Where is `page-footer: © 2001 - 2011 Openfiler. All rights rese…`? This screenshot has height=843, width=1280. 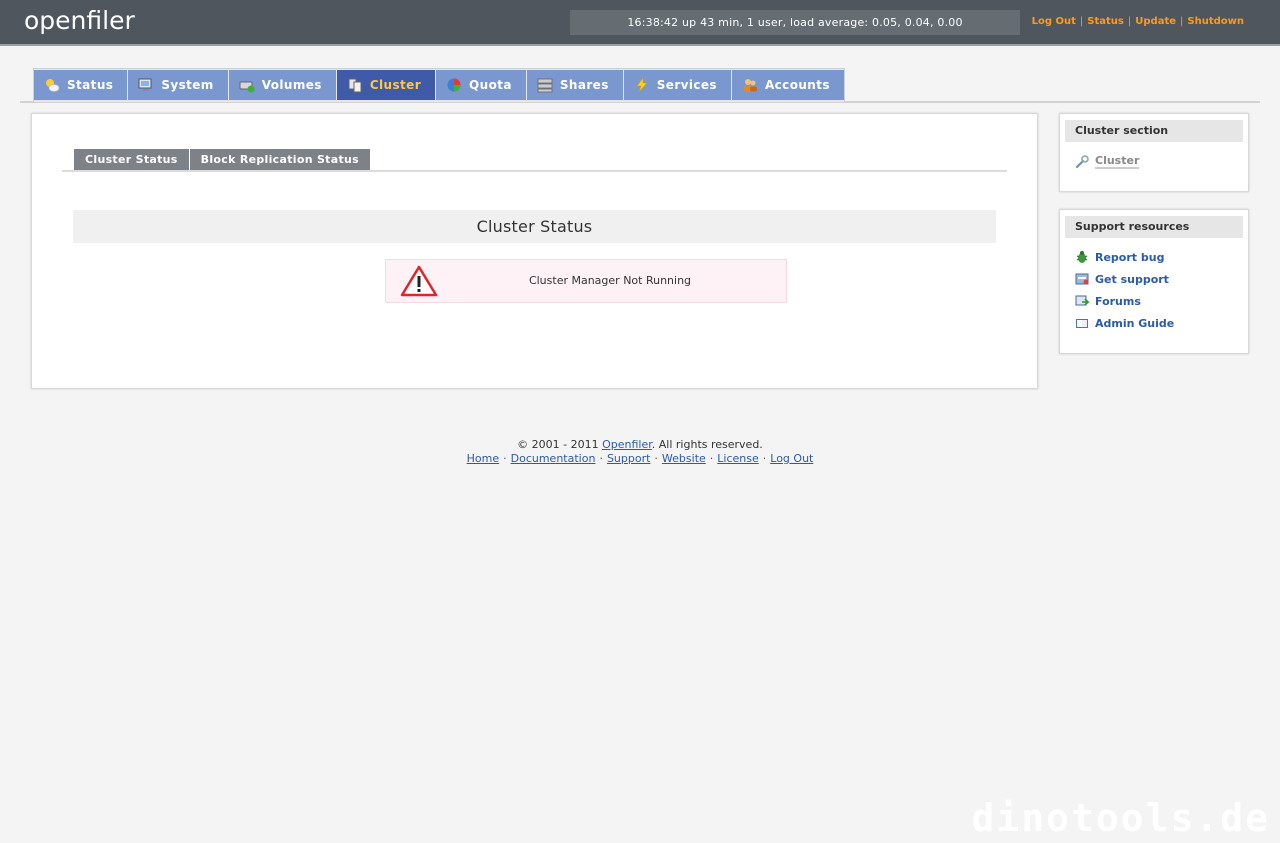 page-footer: © 2001 - 2011 Openfiler. All rights rese… is located at coordinates (640, 452).